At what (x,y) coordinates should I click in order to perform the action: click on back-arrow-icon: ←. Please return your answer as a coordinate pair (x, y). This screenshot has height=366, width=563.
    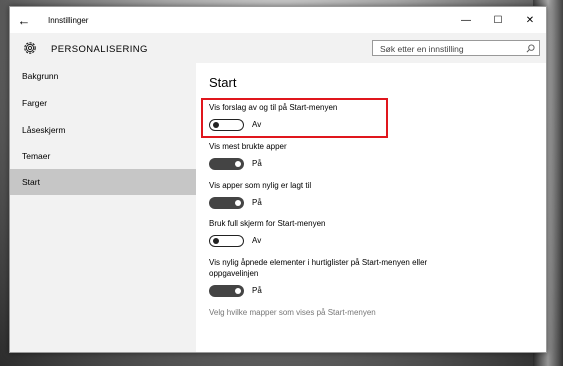
    Looking at the image, I should click on (24, 20).